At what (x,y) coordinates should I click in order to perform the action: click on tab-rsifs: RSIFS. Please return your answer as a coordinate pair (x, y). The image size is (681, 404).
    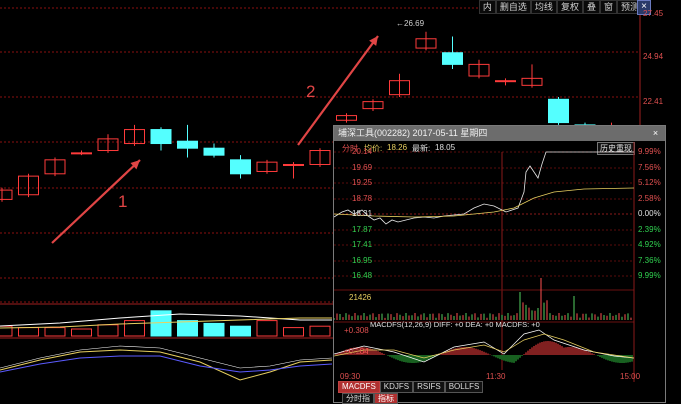
    Looking at the image, I should click on (429, 387).